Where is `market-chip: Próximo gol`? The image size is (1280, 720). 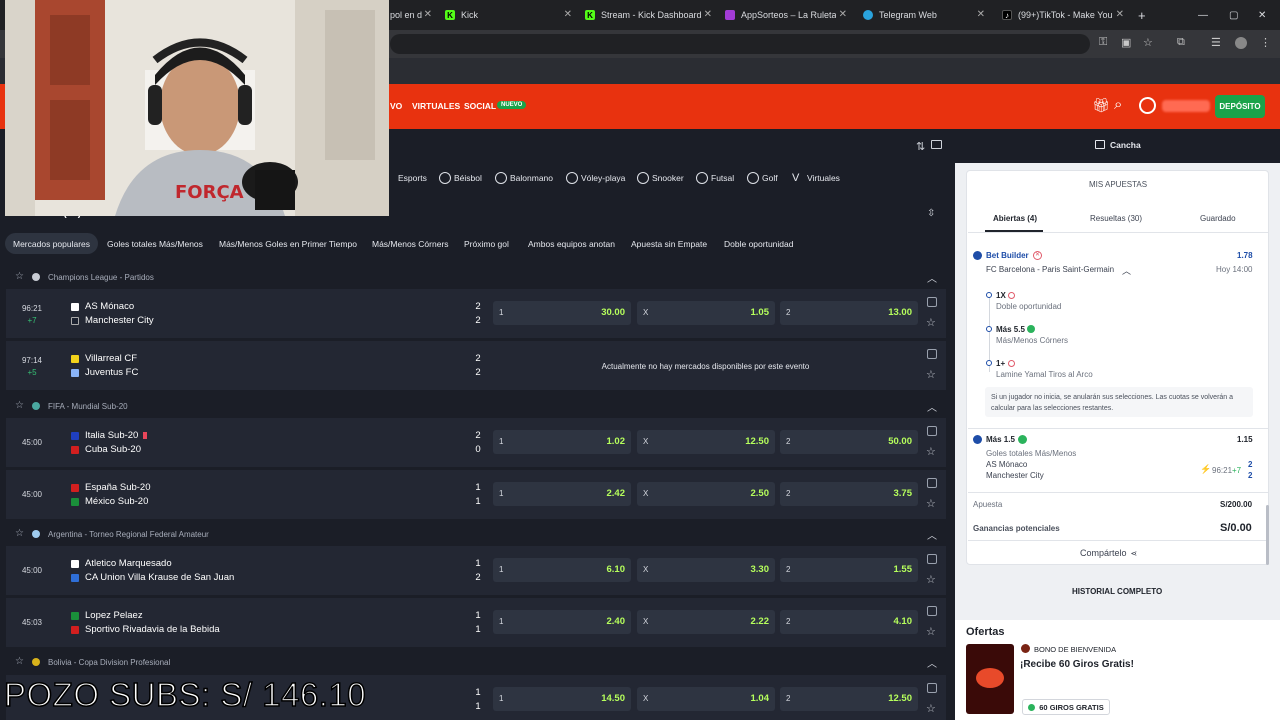
market-chip: Próximo gol is located at coordinates (486, 243).